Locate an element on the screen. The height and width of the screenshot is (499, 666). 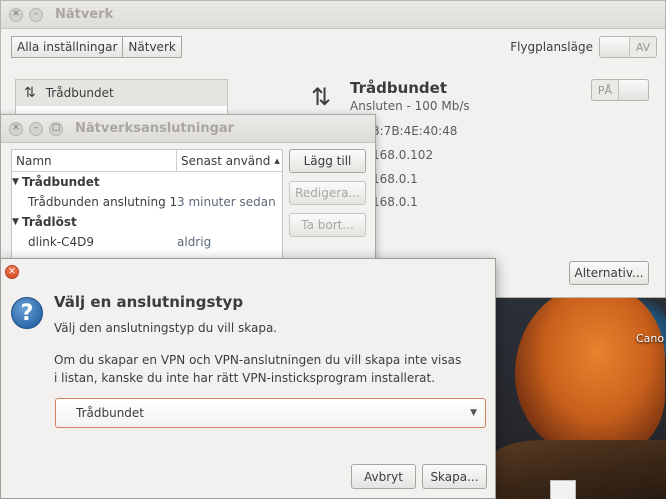
airplane-mode: Flygplansläge AV is located at coordinates (583, 47).